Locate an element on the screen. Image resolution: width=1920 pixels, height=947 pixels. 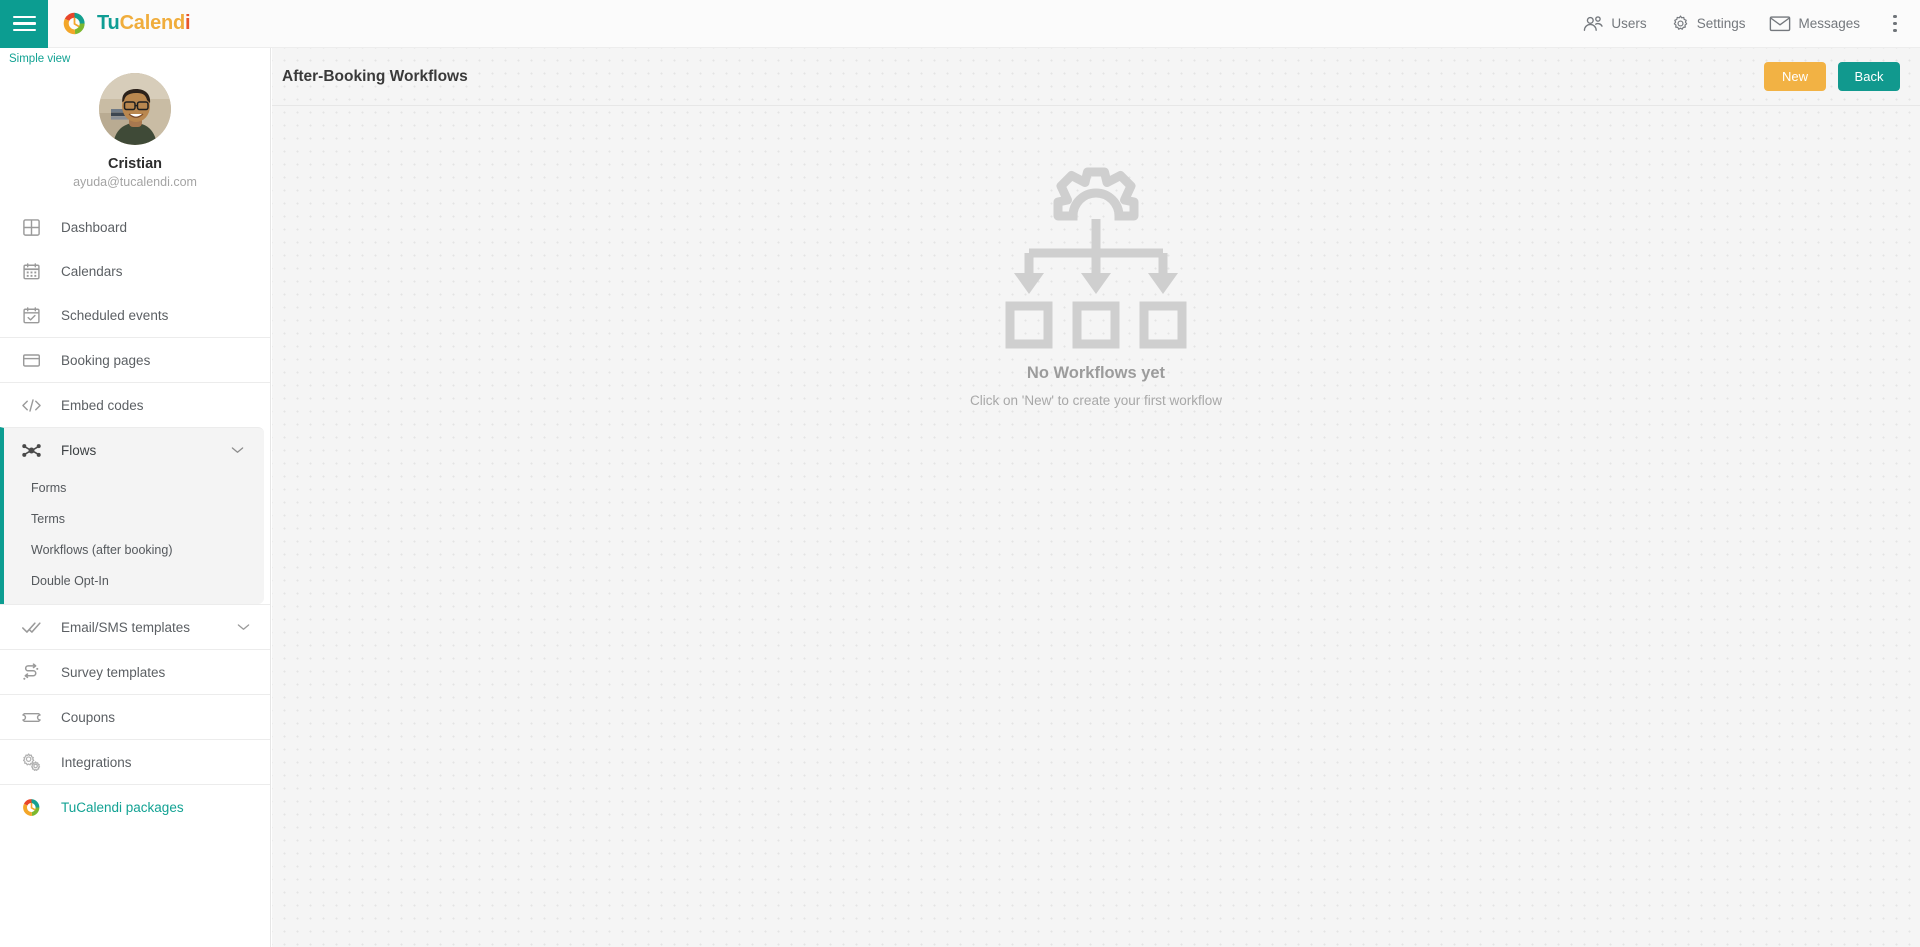
top-bar: TuCalendi Users Settings Messages is located at coordinates (960, 24).